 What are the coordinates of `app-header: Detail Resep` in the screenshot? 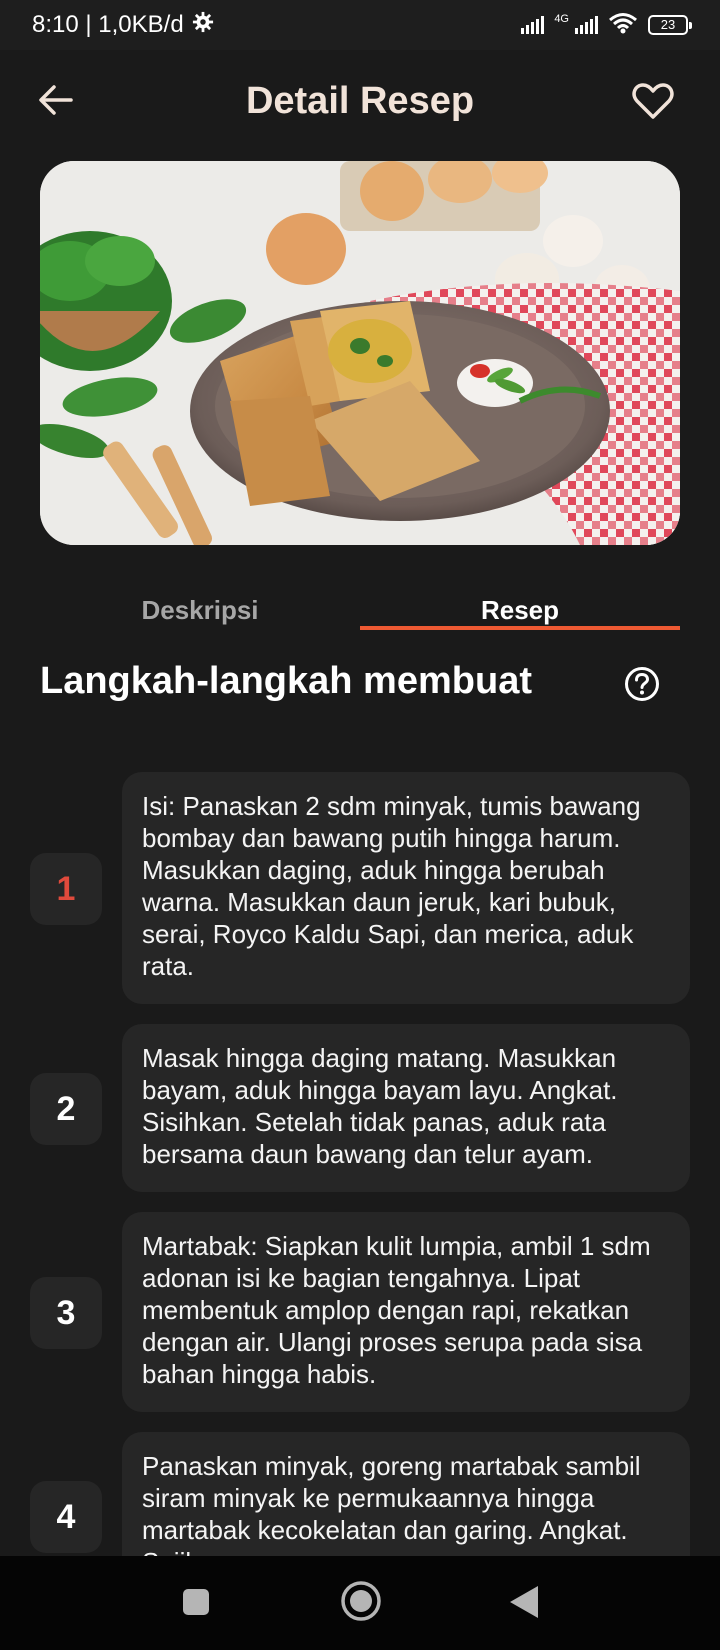 It's located at (360, 105).